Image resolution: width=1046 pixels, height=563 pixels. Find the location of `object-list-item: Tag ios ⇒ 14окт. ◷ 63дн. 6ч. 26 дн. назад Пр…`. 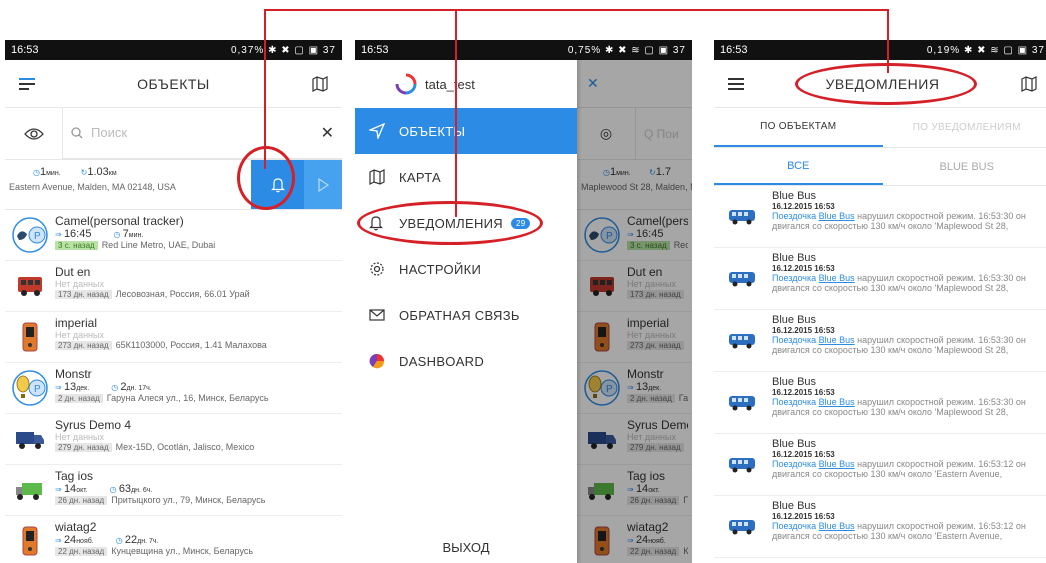

object-list-item: Tag ios ⇒ 14окт. ◷ 63дн. 6ч. 26 дн. назад Пр… is located at coordinates (173, 490).